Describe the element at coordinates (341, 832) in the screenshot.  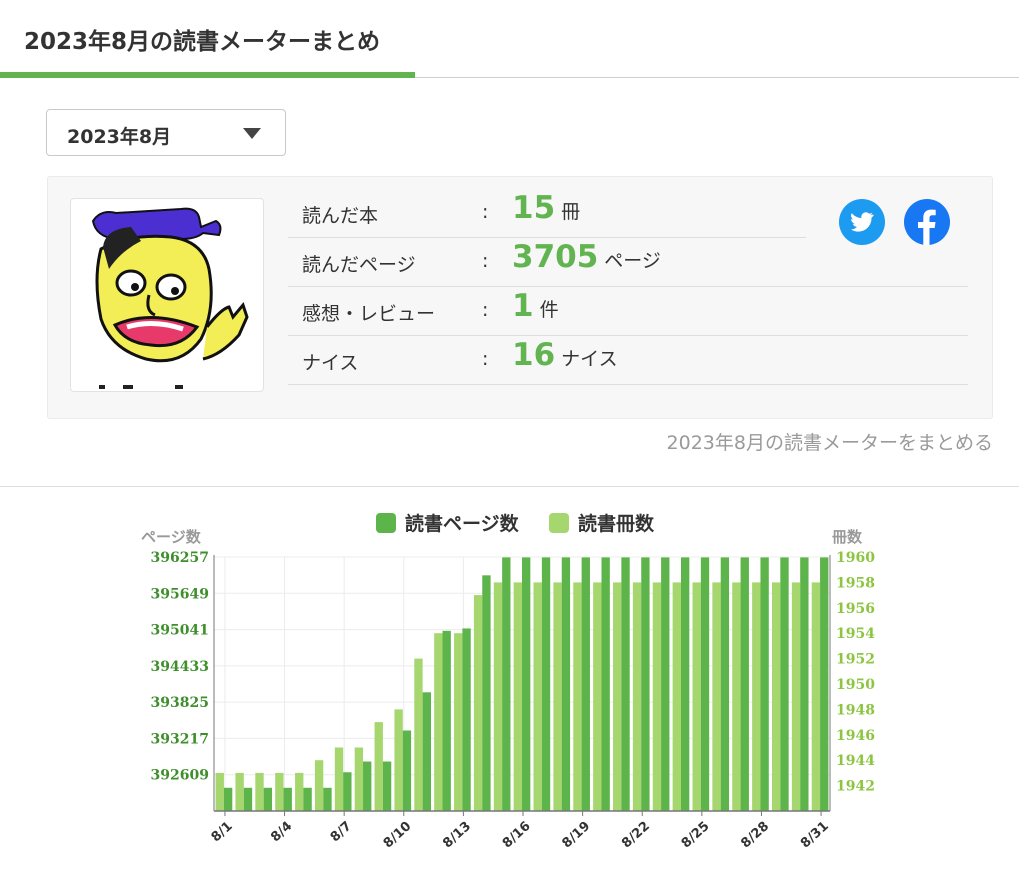
I see `x-tick-label: 8/7` at that location.